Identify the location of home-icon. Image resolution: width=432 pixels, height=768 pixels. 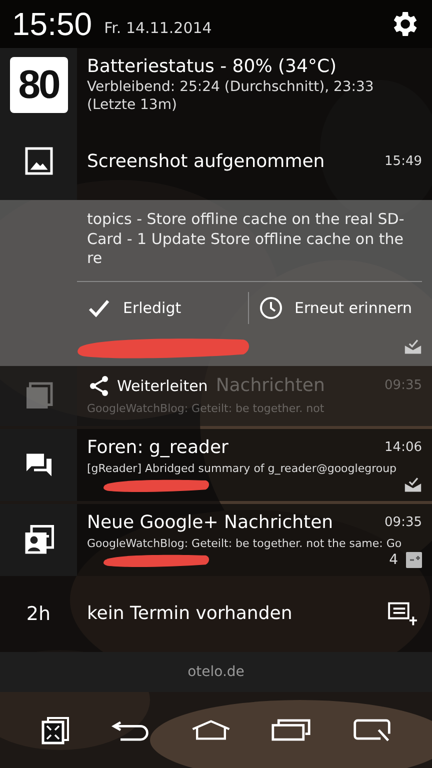
(210, 730).